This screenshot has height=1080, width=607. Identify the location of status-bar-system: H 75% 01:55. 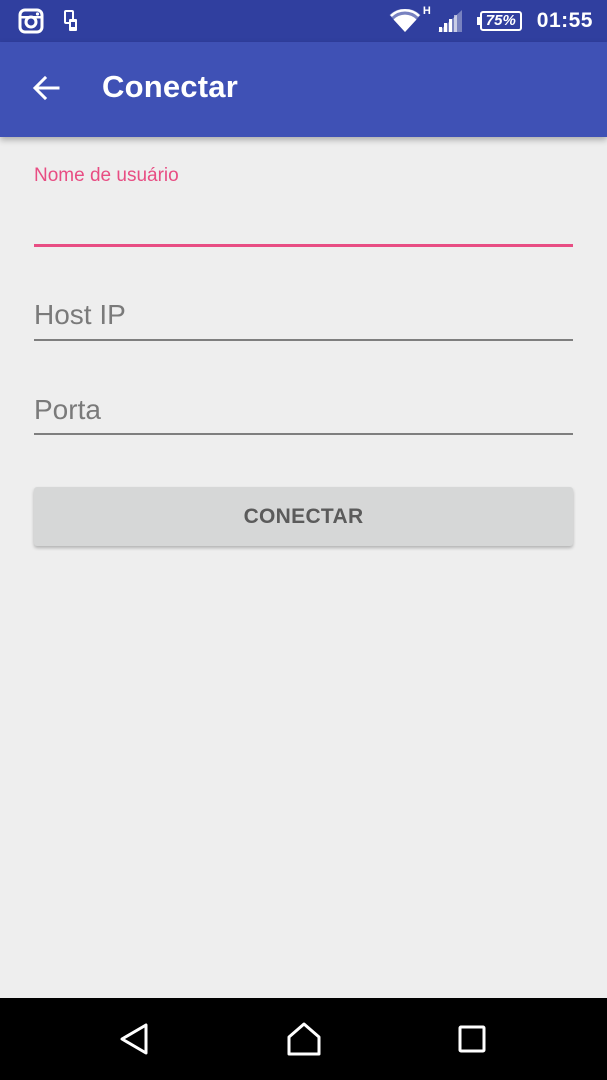
(491, 21).